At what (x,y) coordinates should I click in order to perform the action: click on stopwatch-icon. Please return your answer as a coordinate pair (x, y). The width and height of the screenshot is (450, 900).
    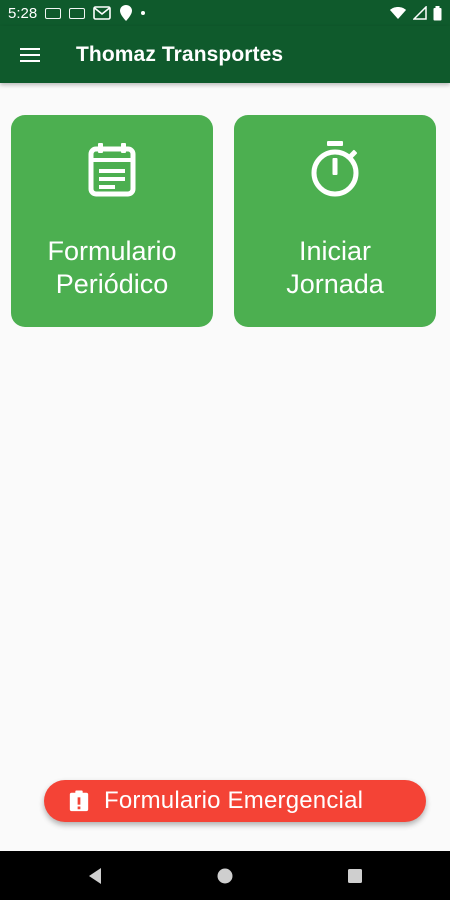
    Looking at the image, I should click on (335, 169).